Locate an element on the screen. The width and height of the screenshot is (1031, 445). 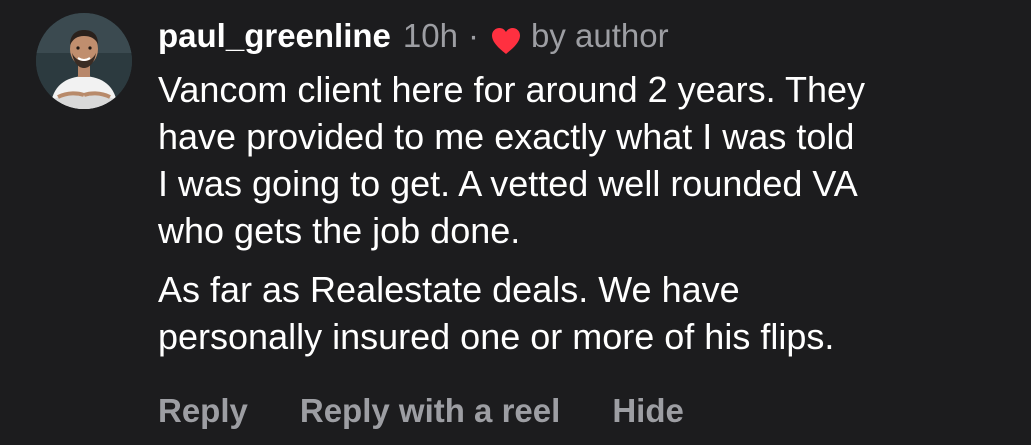
profile-photo-icon is located at coordinates (84, 61).